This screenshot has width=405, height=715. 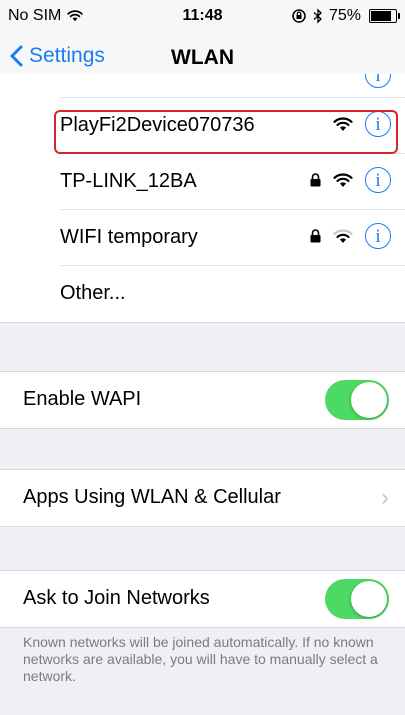 I want to click on chevron-right-icon: ›, so click(x=385, y=497).